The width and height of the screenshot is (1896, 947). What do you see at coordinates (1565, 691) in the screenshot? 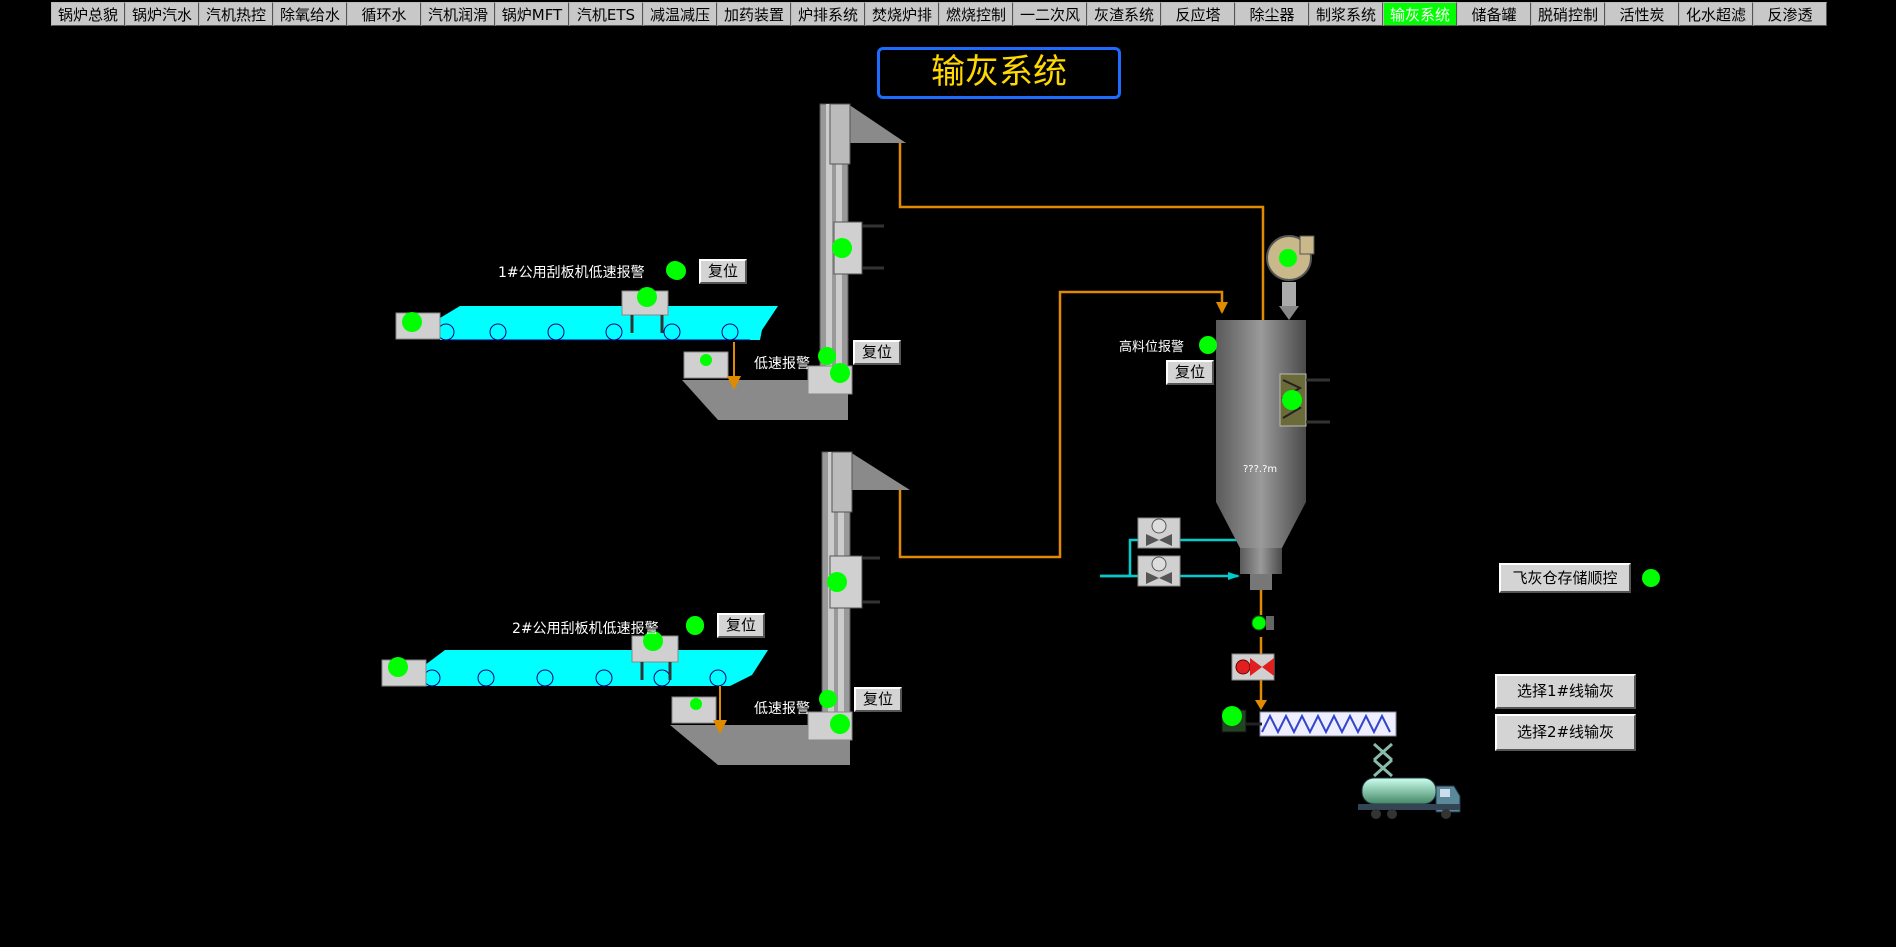
I see `select-line1-button: 选择1#线输灰` at bounding box center [1565, 691].